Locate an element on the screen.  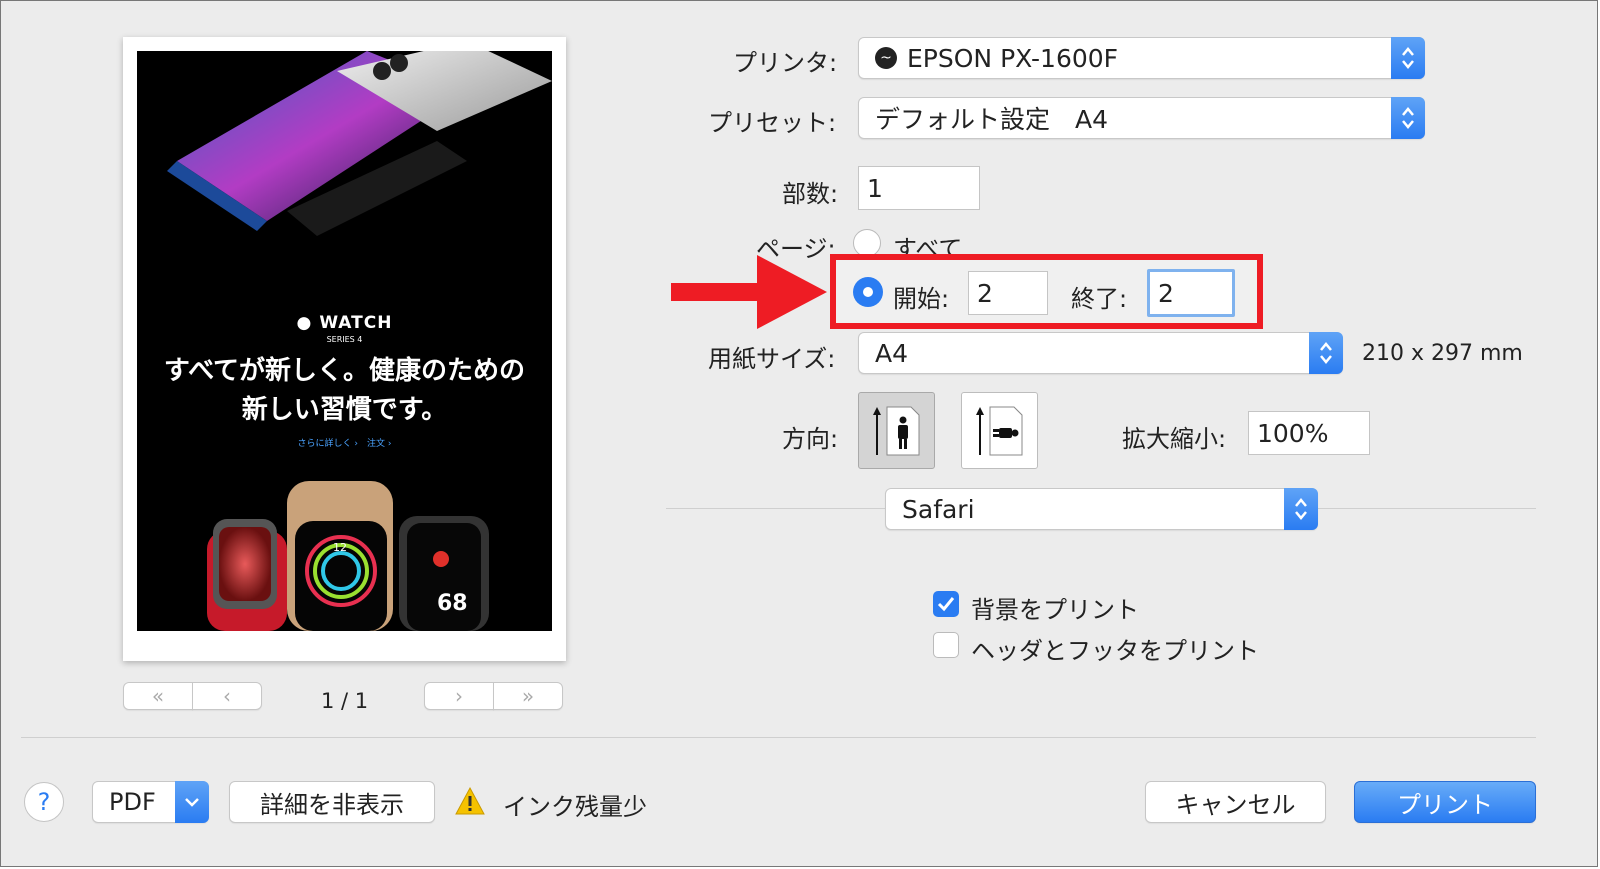
preview-links: さらに詳しく › 注文 › is located at coordinates (344, 444).